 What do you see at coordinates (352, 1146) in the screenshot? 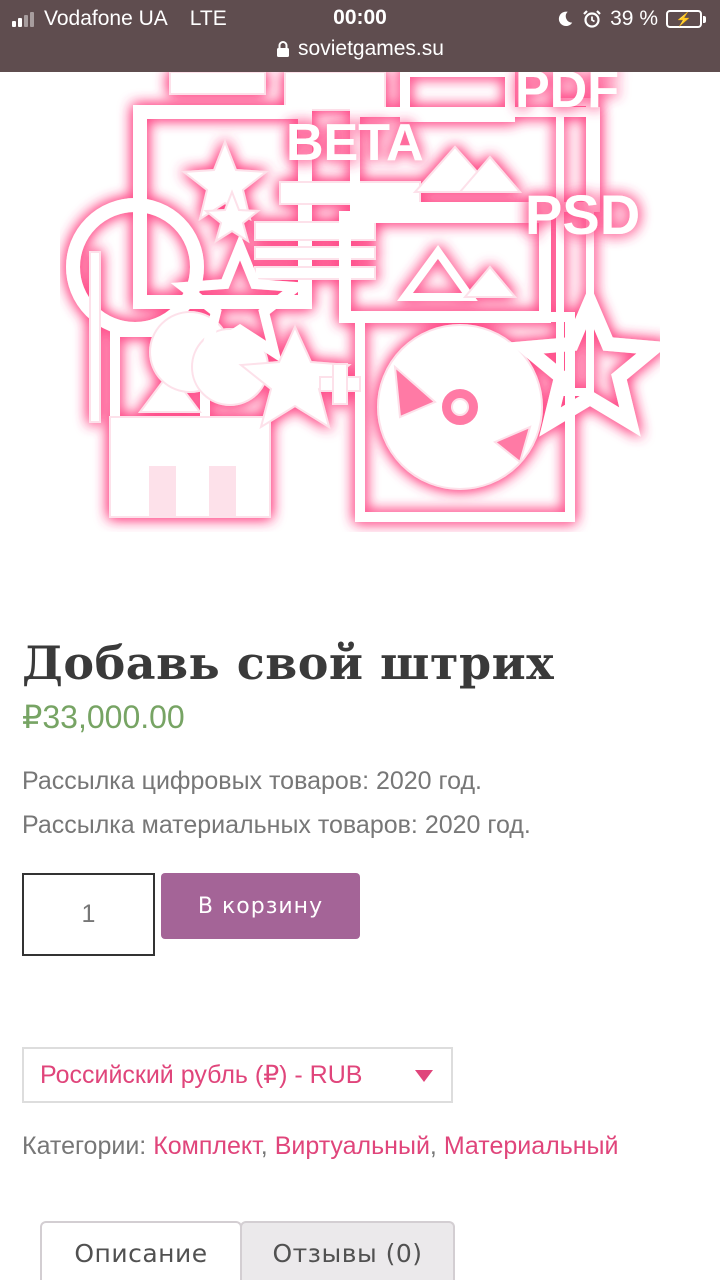
I see `category-link: Виртуальный` at bounding box center [352, 1146].